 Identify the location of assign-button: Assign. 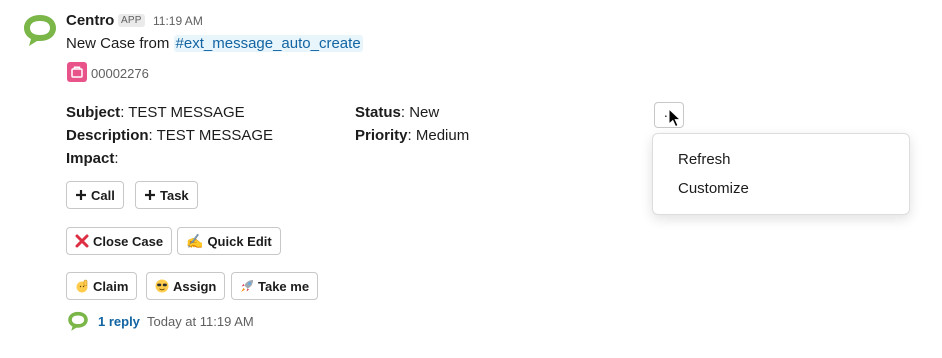
(186, 286).